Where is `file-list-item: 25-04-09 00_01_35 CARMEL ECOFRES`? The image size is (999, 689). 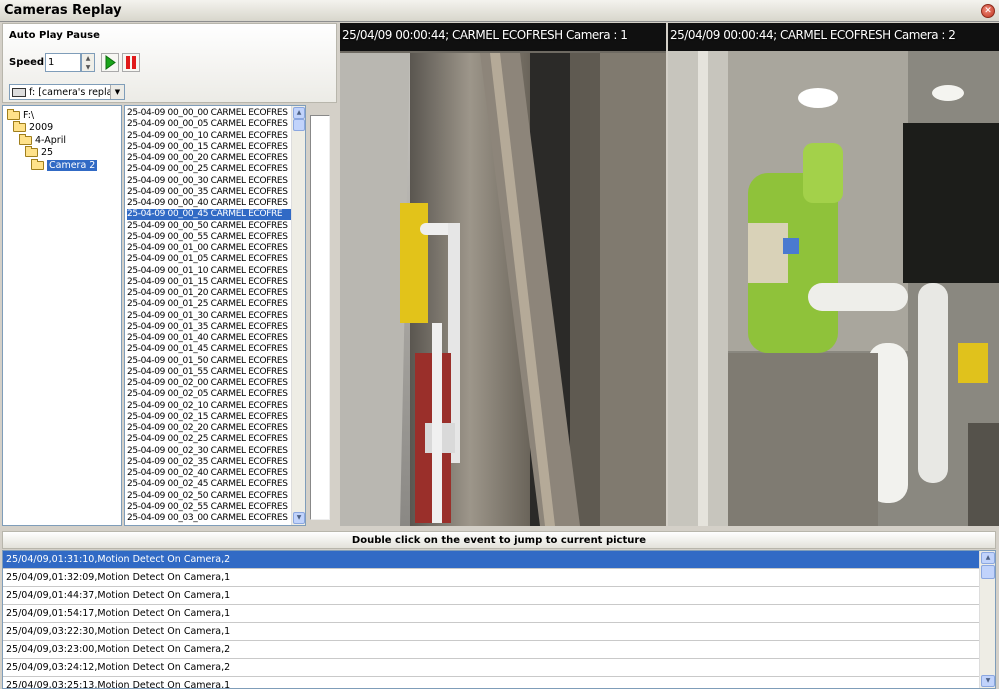 file-list-item: 25-04-09 00_01_35 CARMEL ECOFRES is located at coordinates (209, 327).